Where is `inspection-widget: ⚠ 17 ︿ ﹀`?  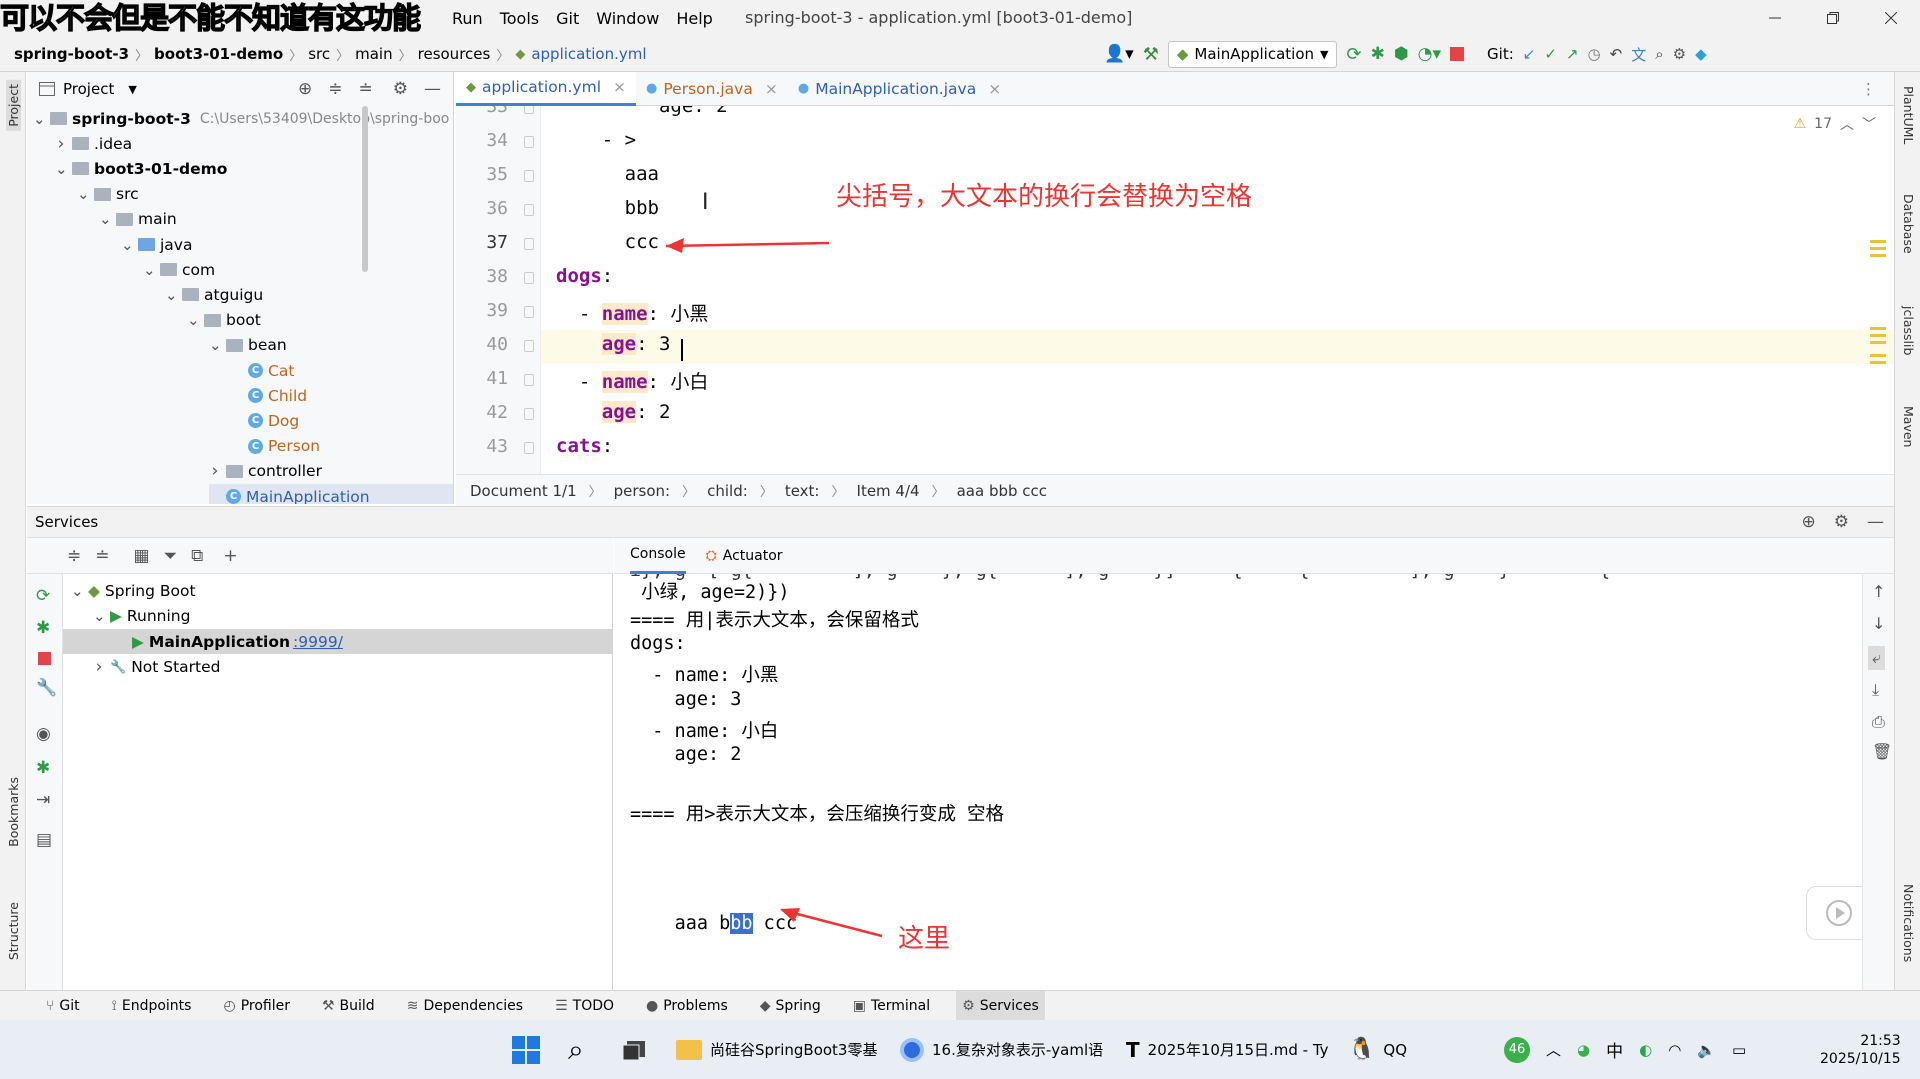
inspection-widget: ⚠ 17 ︿ ﹀ is located at coordinates (1835, 124).